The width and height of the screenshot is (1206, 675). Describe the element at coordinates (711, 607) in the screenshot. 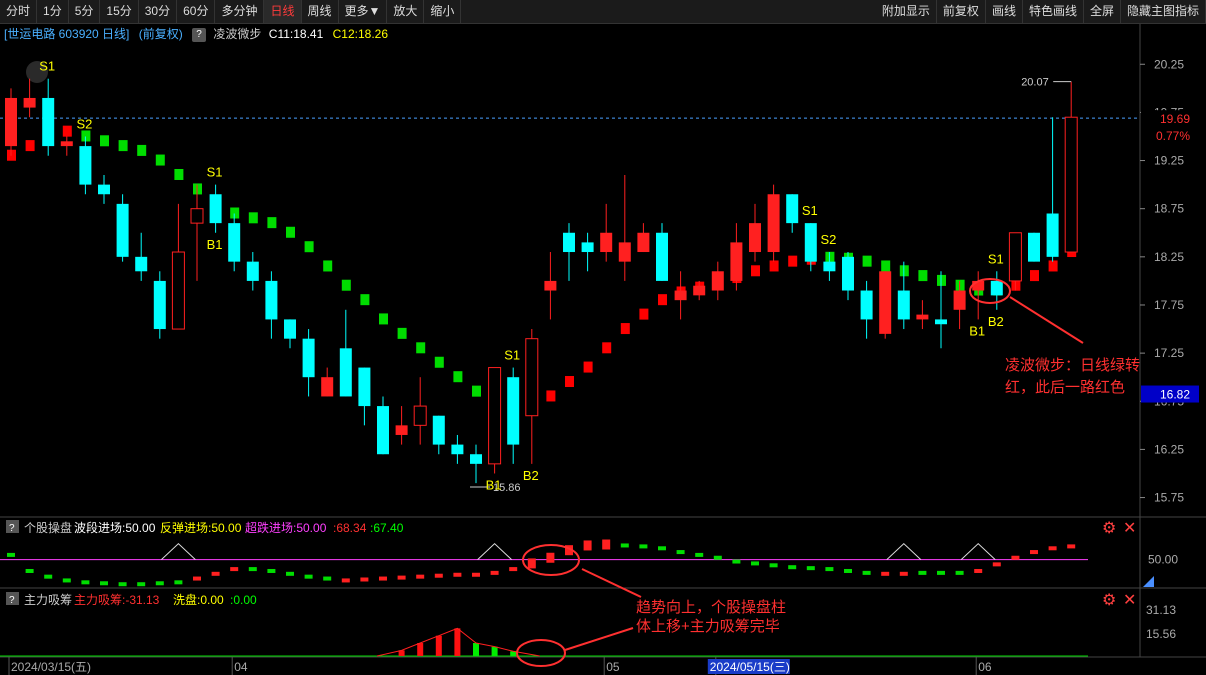

I see `panel3-annotation: 趋势向上，个股操盘柱` at that location.